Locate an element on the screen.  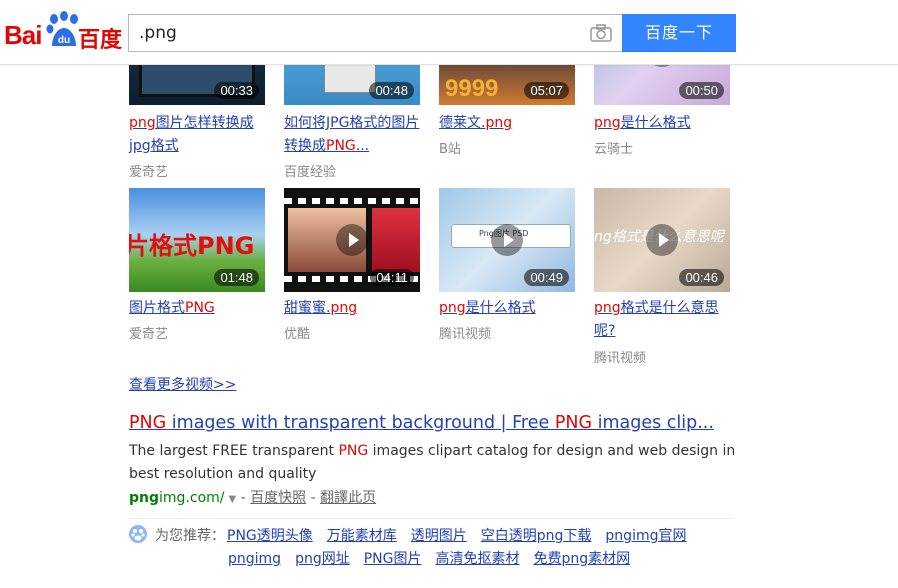
video-duration: 04:11 is located at coordinates (392, 277).